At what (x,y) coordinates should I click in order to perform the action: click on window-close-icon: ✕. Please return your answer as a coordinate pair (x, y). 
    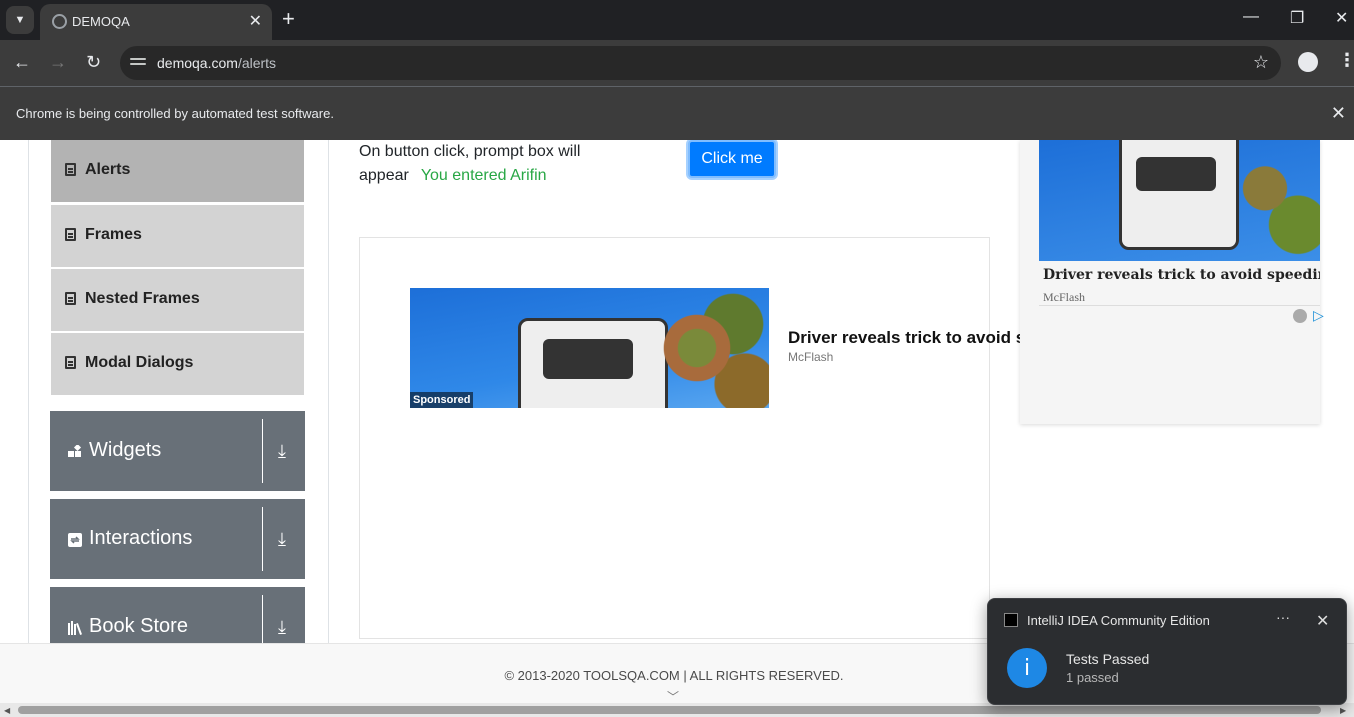
    Looking at the image, I should click on (1341, 18).